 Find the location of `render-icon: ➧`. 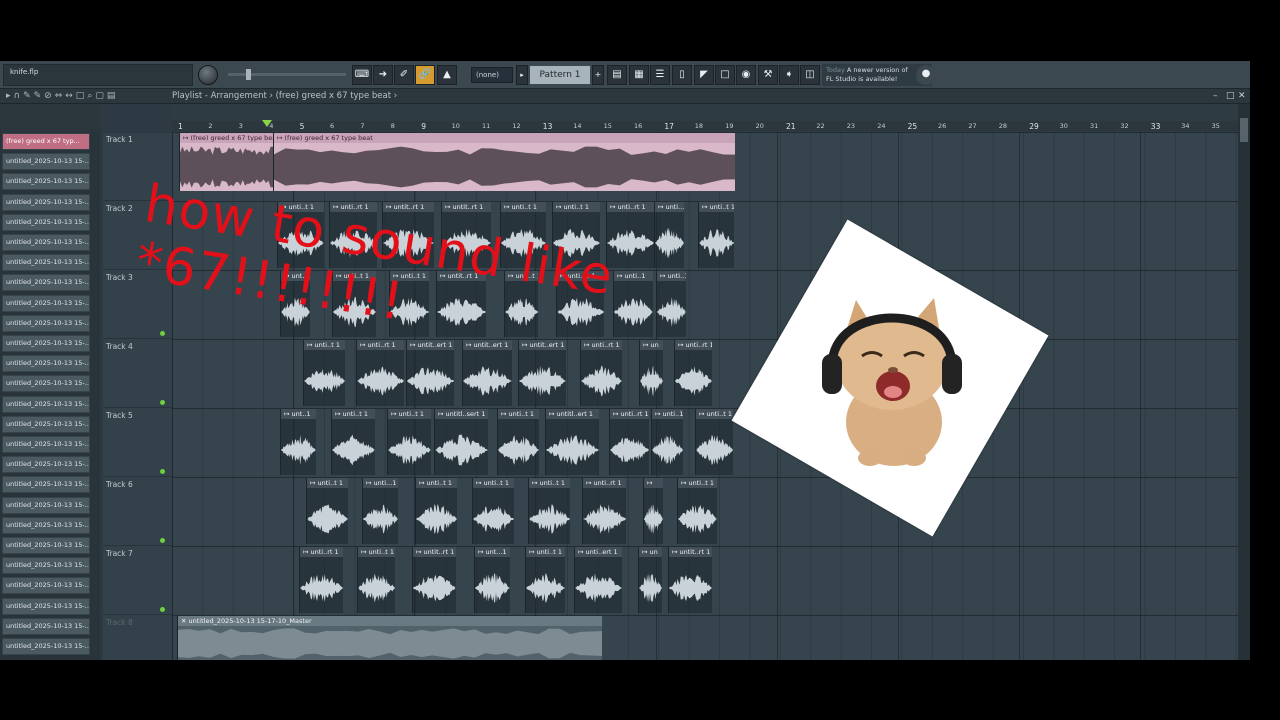

render-icon: ➧ is located at coordinates (789, 75).